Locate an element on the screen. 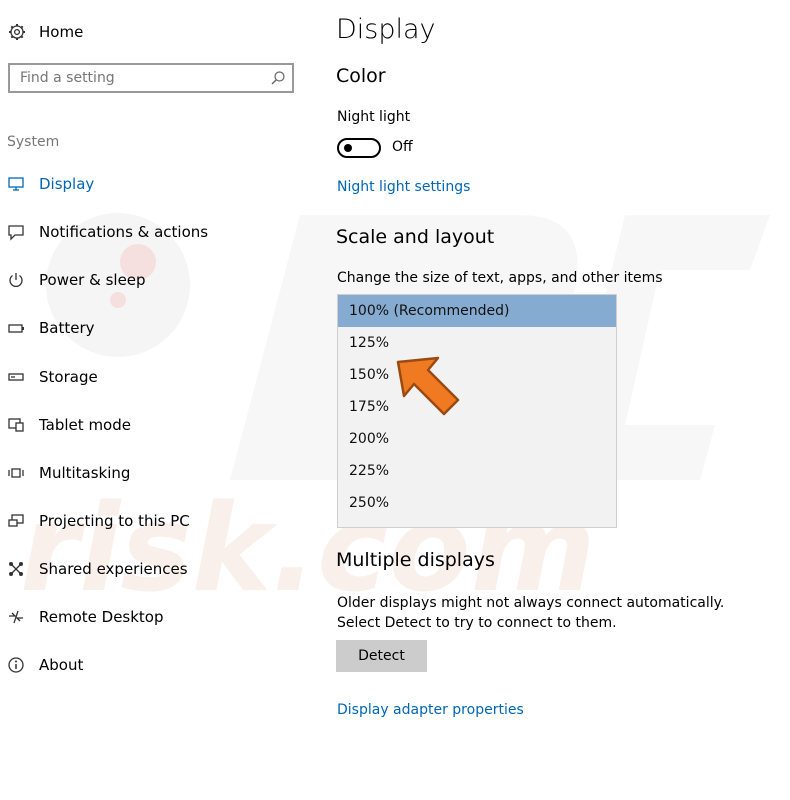 The image size is (790, 800). sidebar-item-multitasking: Multitasking is located at coordinates (151, 473).